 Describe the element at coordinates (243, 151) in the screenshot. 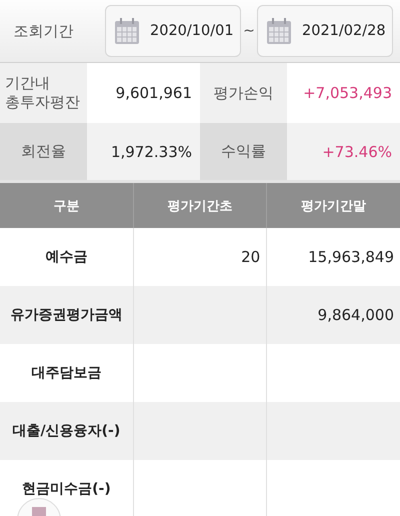

I see `summary-label: 수익률` at that location.